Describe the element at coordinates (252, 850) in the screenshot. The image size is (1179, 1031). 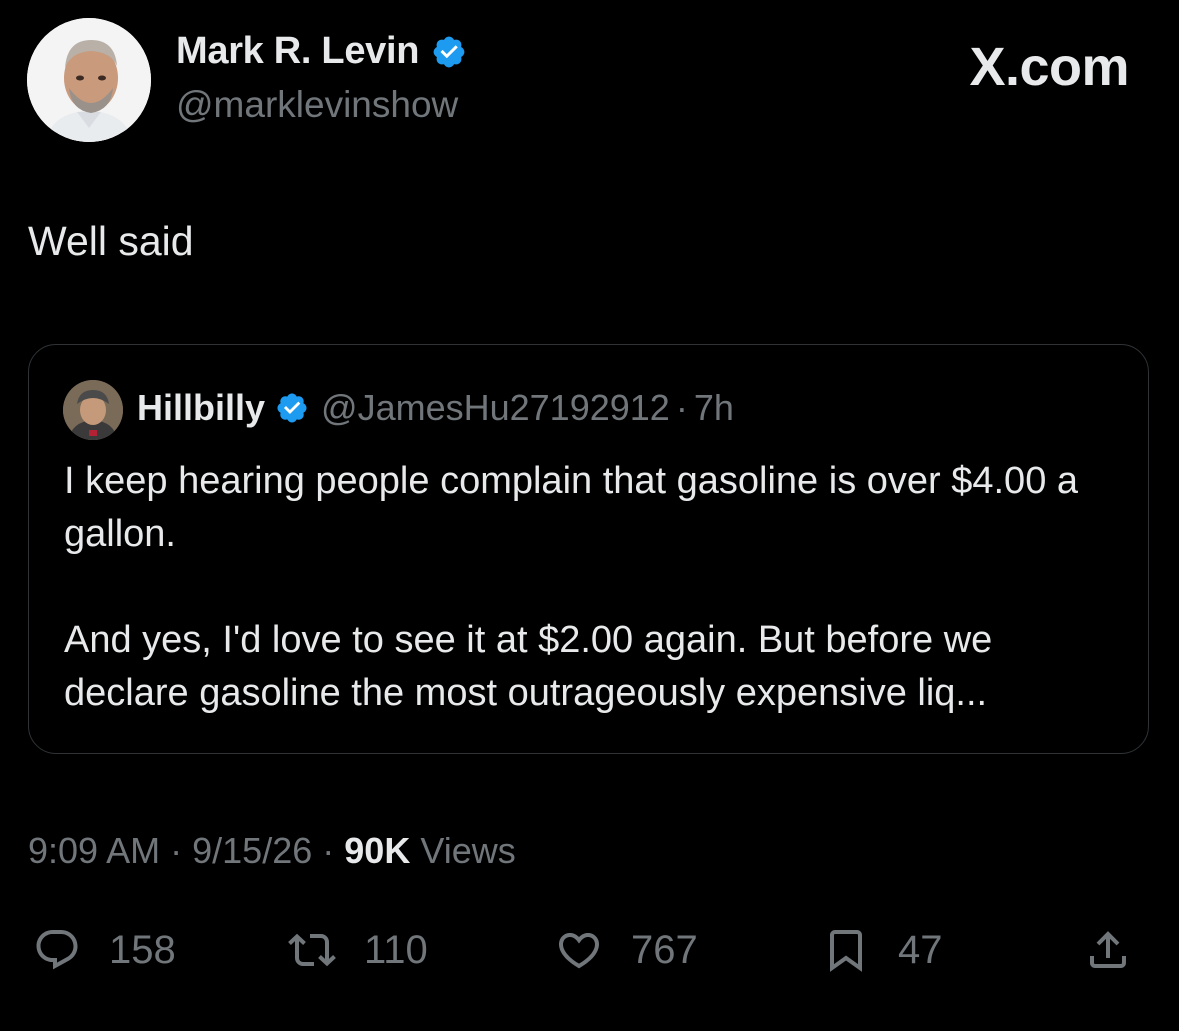
I see `tweet-date: 9/15/26` at that location.